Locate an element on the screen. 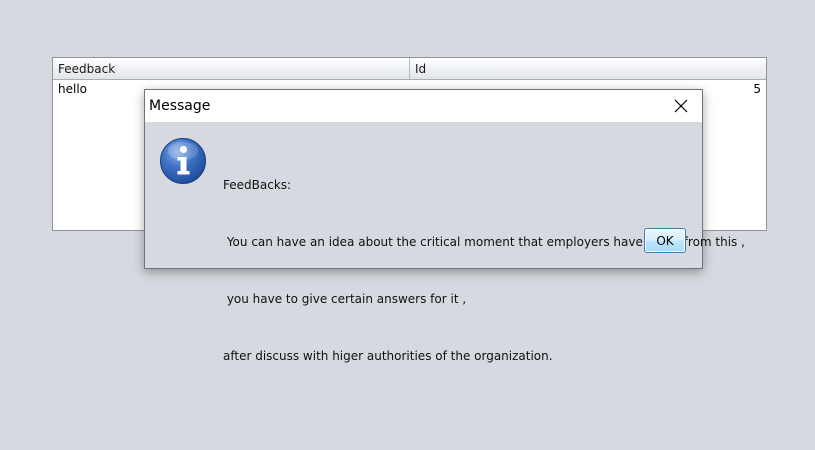 The image size is (815, 450). dialog-title: Message is located at coordinates (180, 106).